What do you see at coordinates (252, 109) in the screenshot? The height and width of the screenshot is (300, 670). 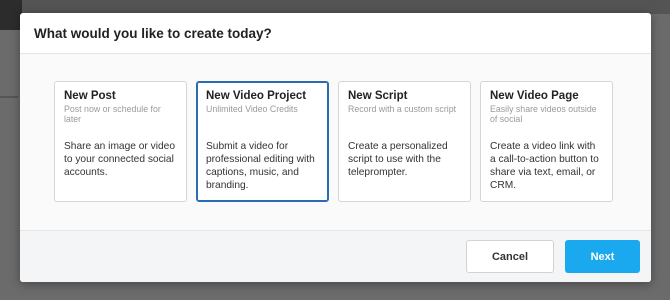 I see `card-subtitle: Unlimited Video Credits` at bounding box center [252, 109].